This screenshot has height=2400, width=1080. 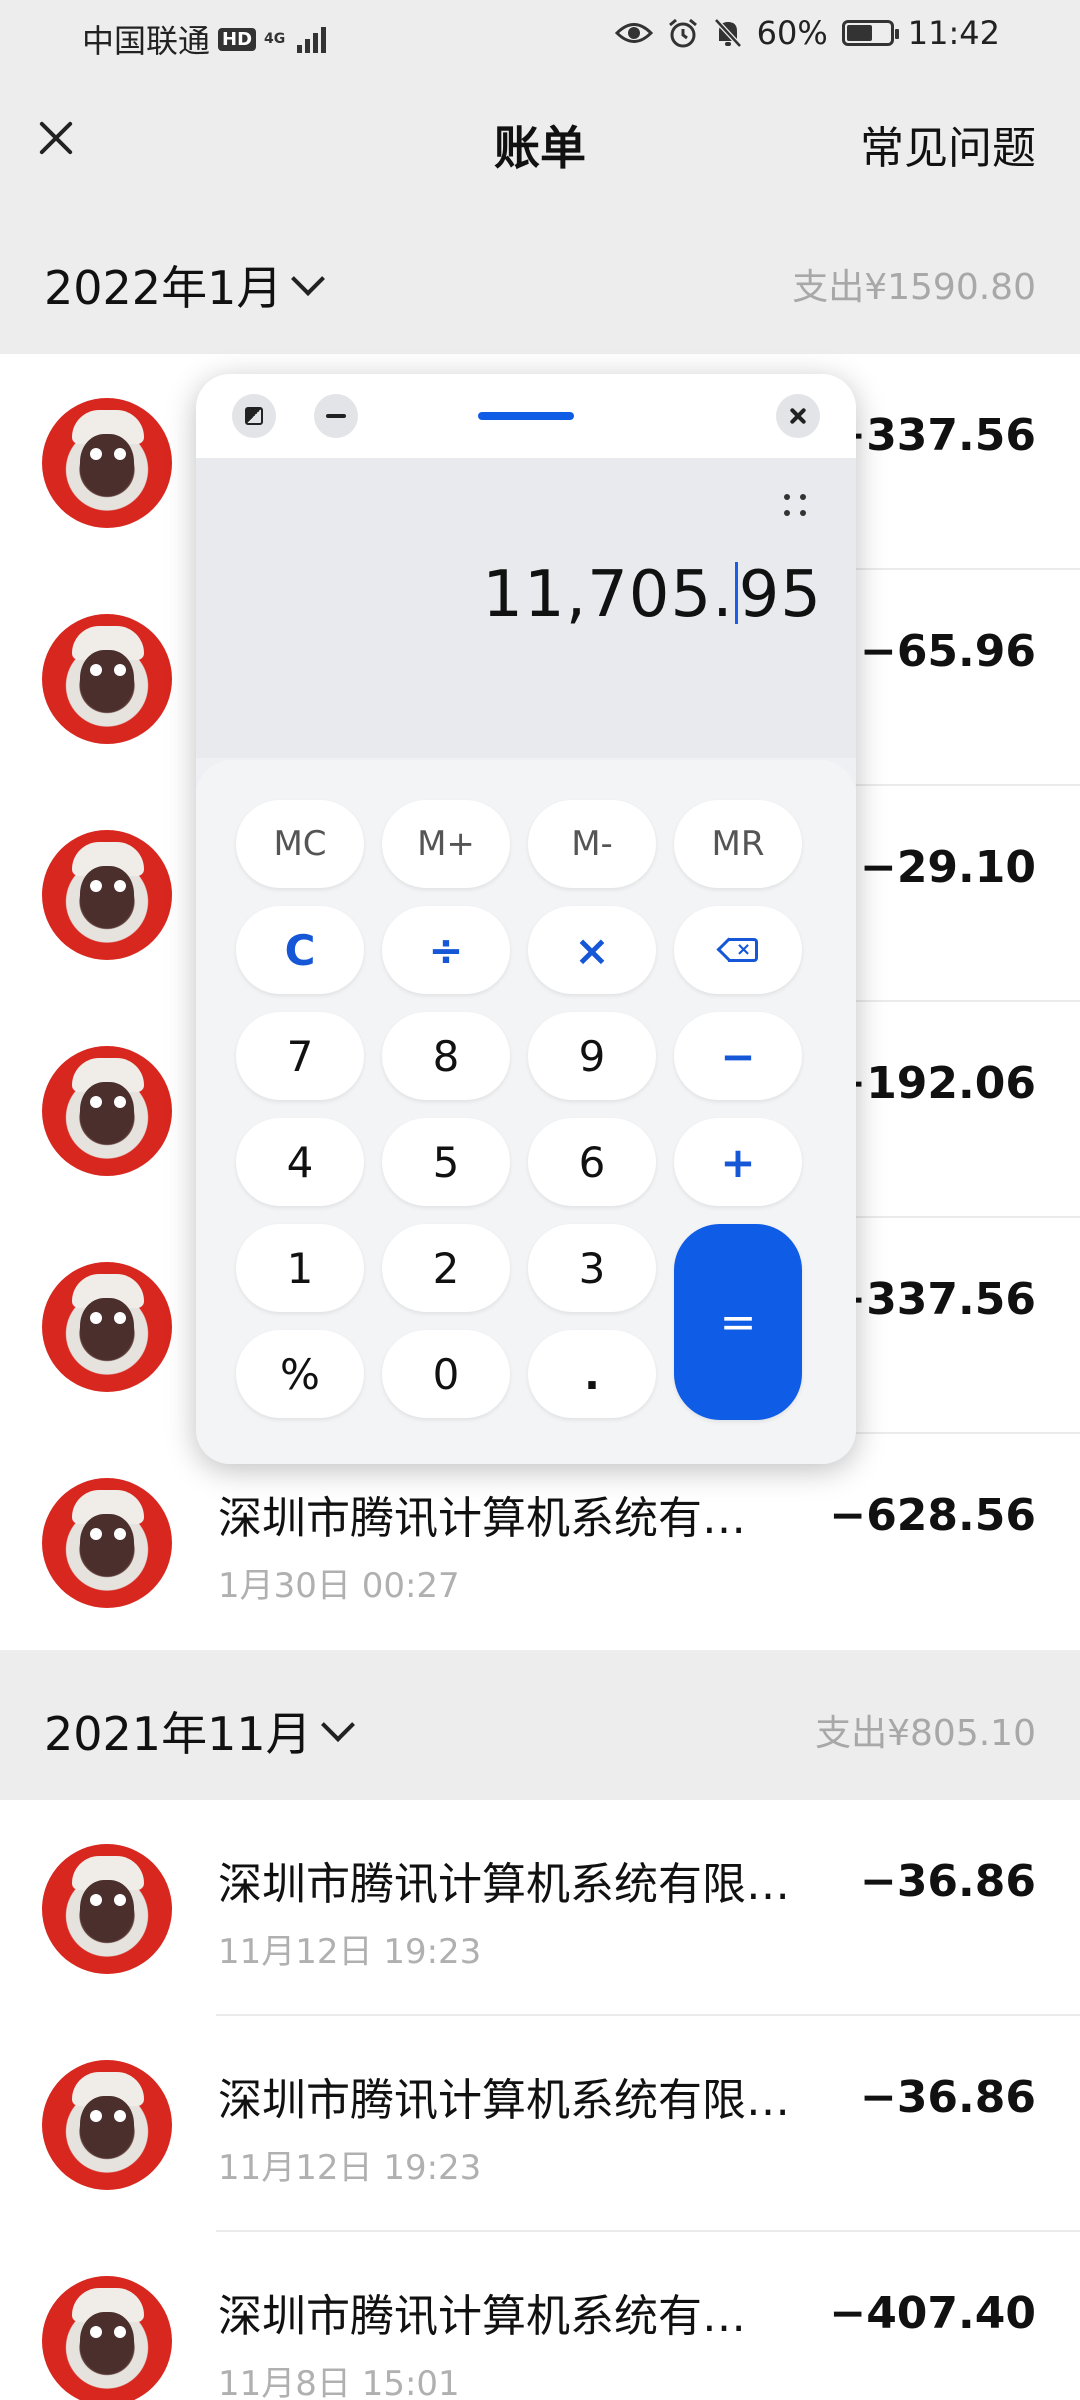 I want to click on mc-button: MC, so click(x=300, y=844).